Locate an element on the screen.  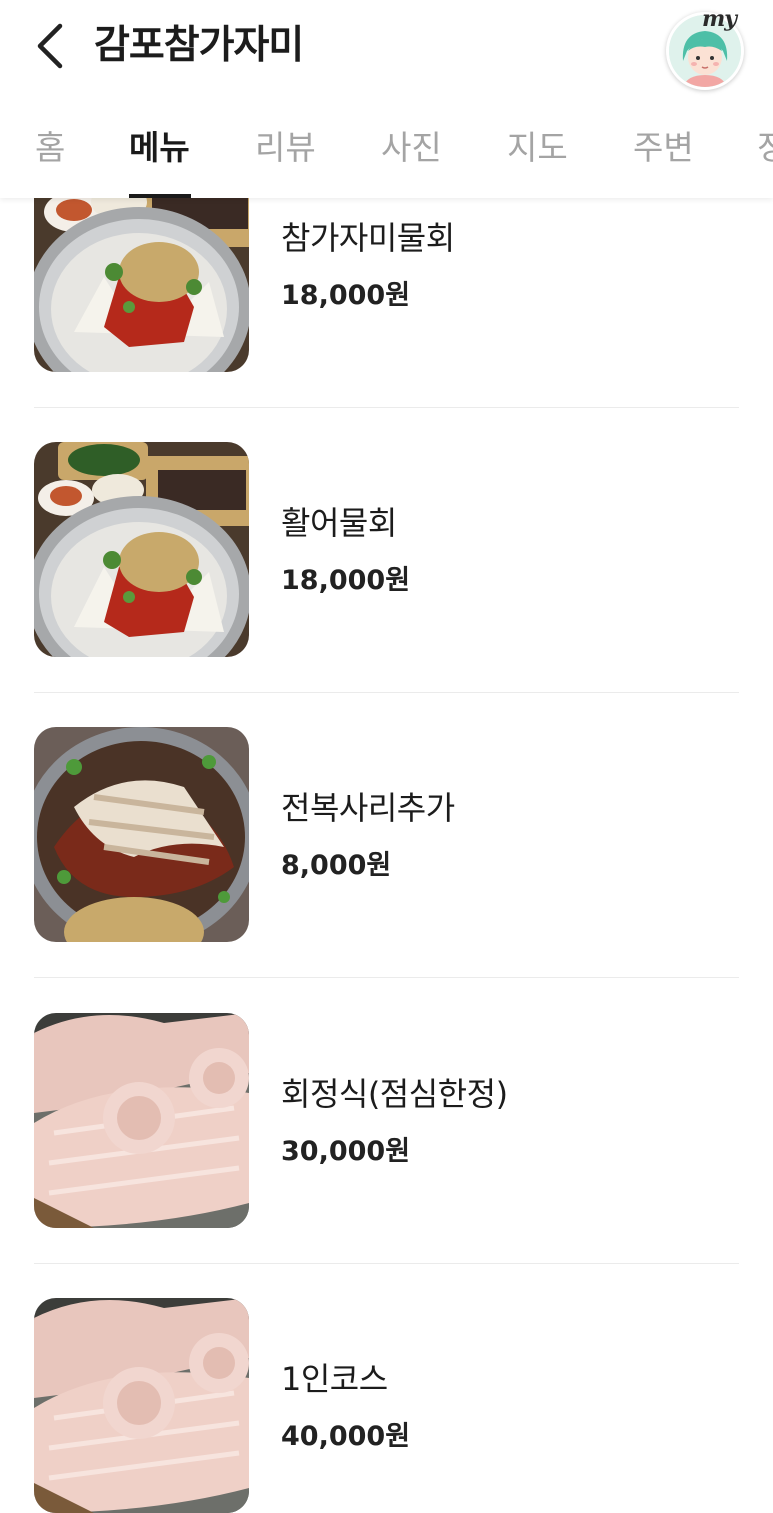
tab-home: 홈 is located at coordinates (50, 154).